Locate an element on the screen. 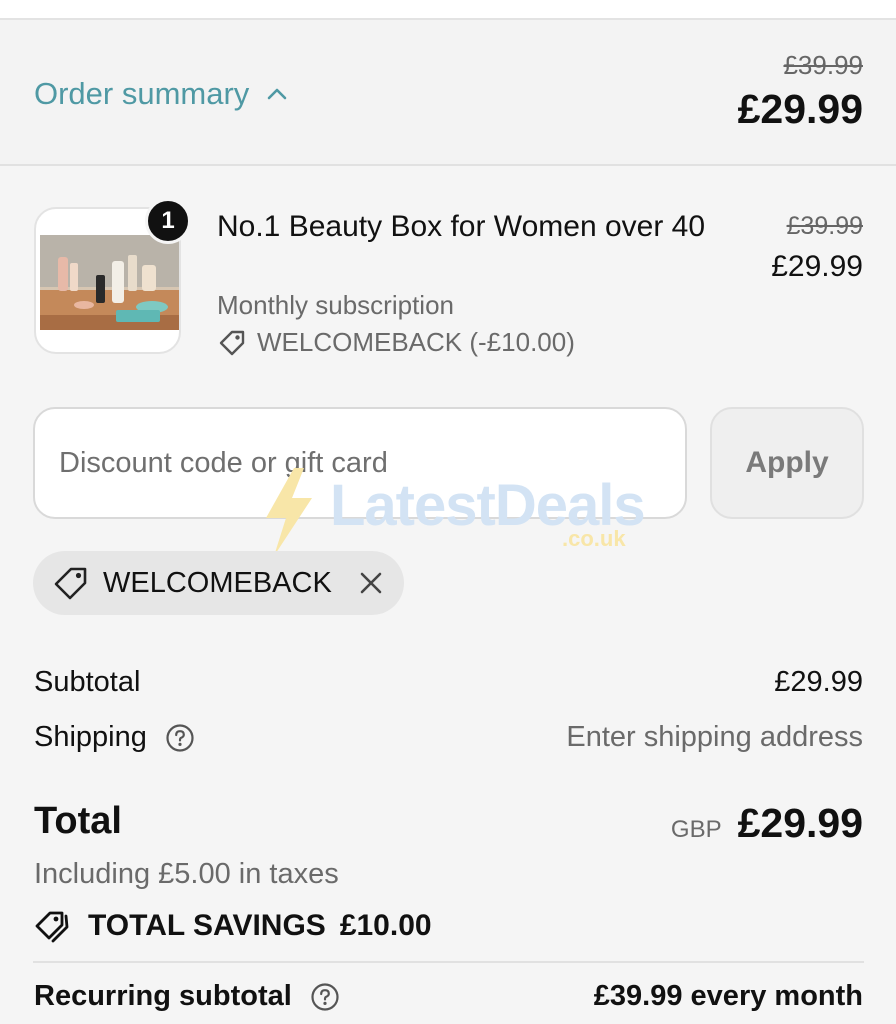  apply-button: Apply is located at coordinates (787, 463).